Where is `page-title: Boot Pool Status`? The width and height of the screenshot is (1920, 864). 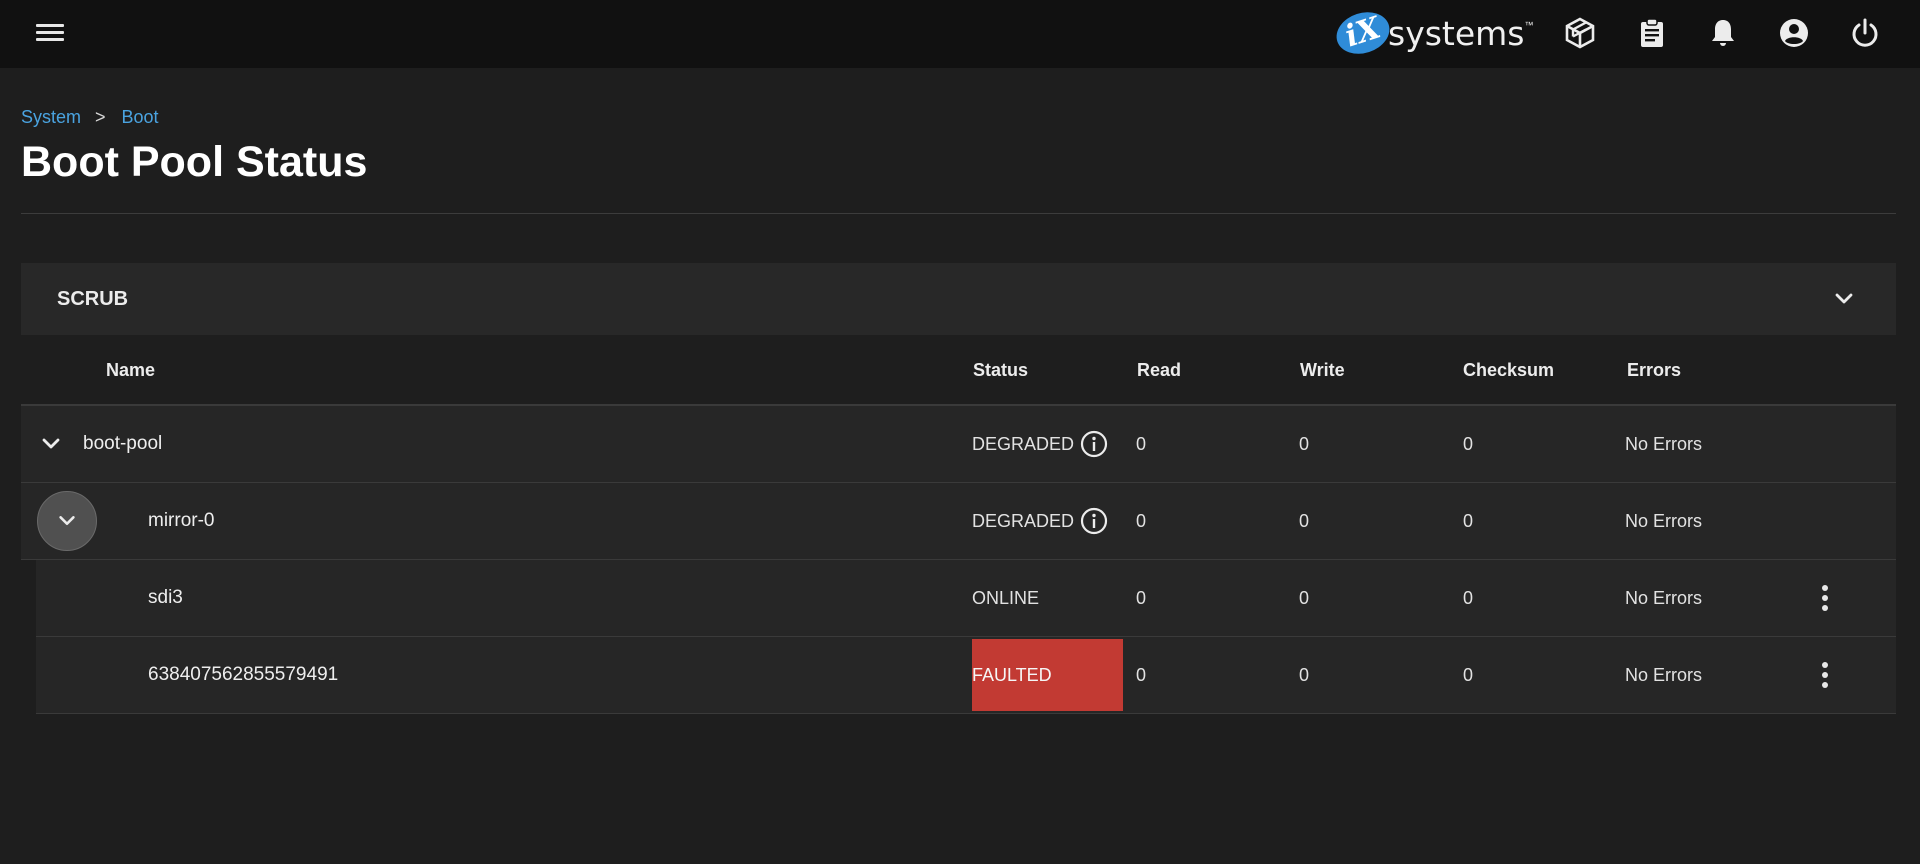 page-title: Boot Pool Status is located at coordinates (194, 162).